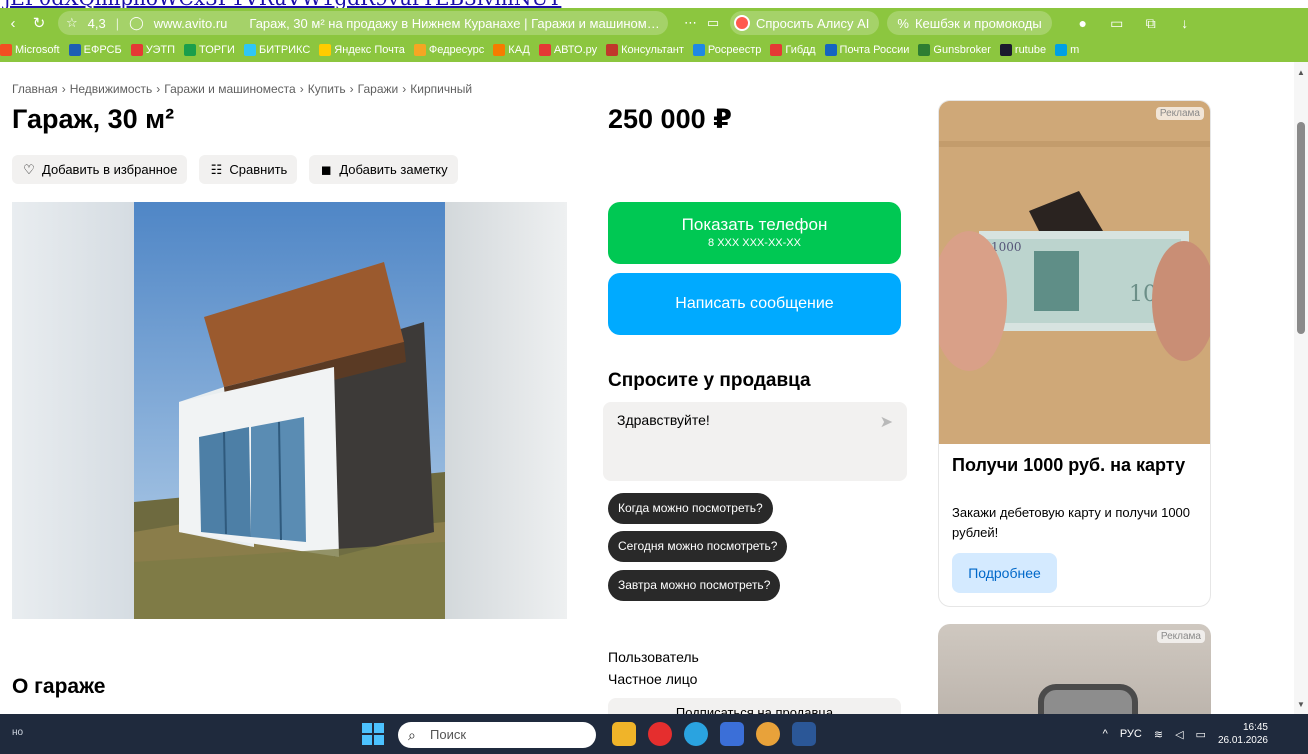  I want to click on taskbar-search: ⌕ Поиск, so click(497, 735).